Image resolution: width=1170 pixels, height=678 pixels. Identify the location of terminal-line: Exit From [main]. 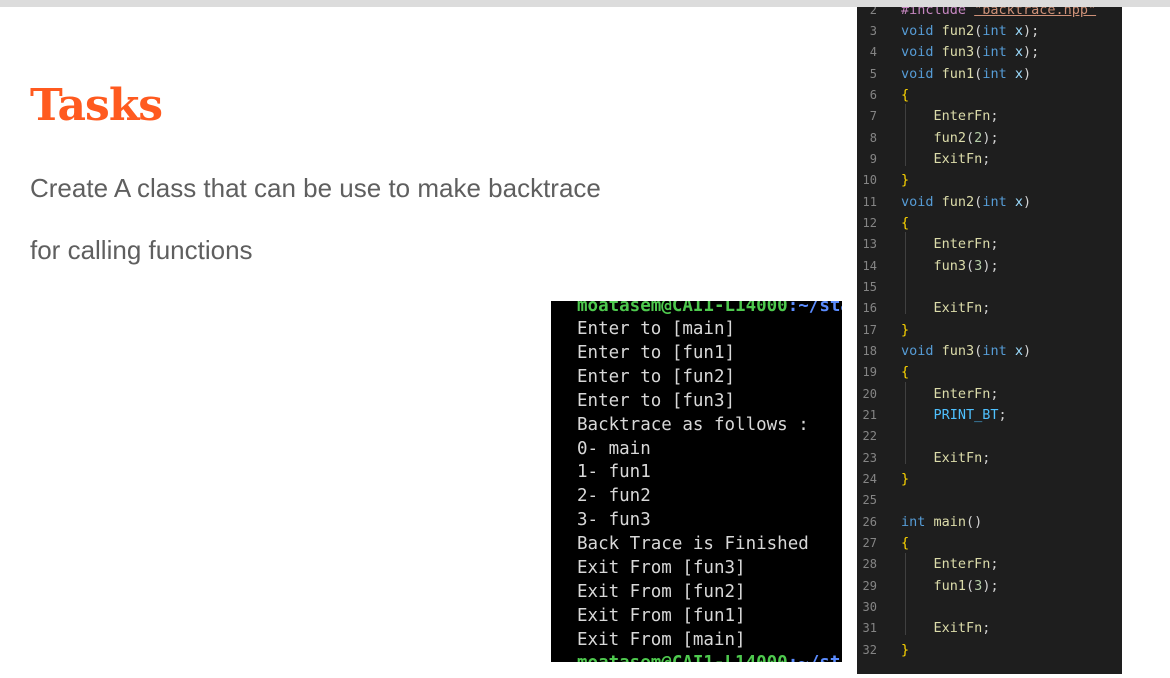
(661, 640).